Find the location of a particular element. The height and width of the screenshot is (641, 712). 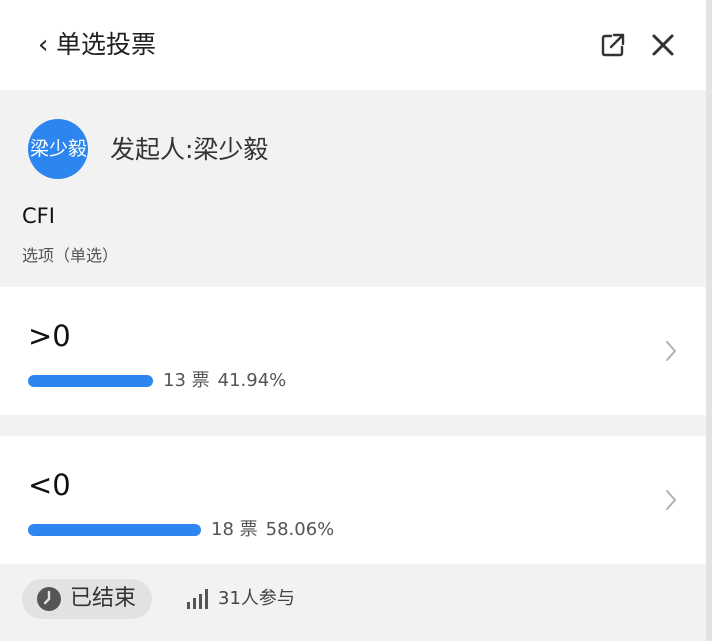

avatar: 梁少毅 is located at coordinates (58, 149).